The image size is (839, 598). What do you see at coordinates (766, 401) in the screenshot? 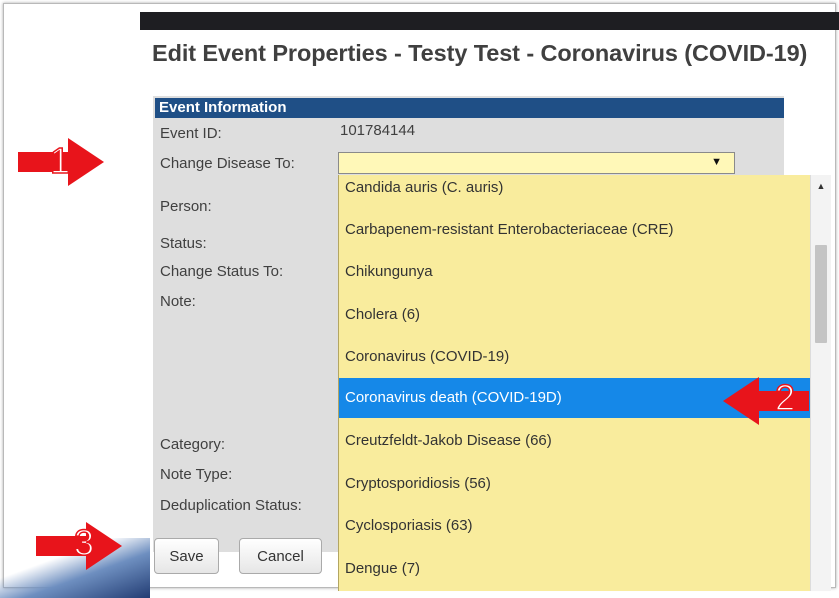
I see `arrow-left-icon` at bounding box center [766, 401].